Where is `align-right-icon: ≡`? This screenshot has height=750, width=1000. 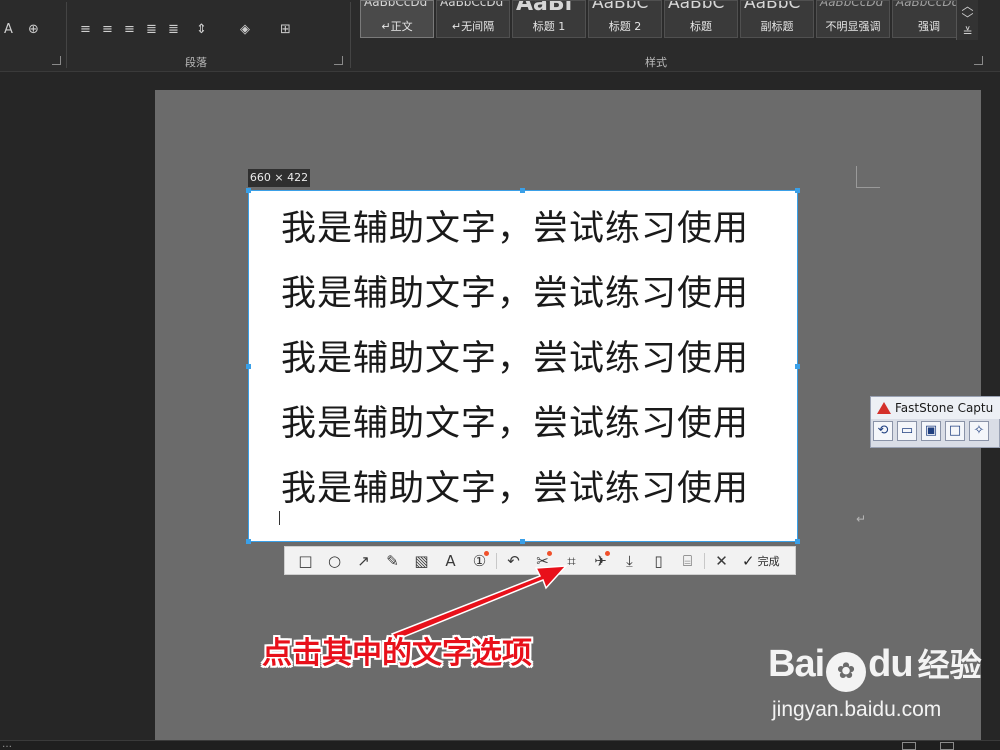 align-right-icon: ≡ is located at coordinates (129, 30).